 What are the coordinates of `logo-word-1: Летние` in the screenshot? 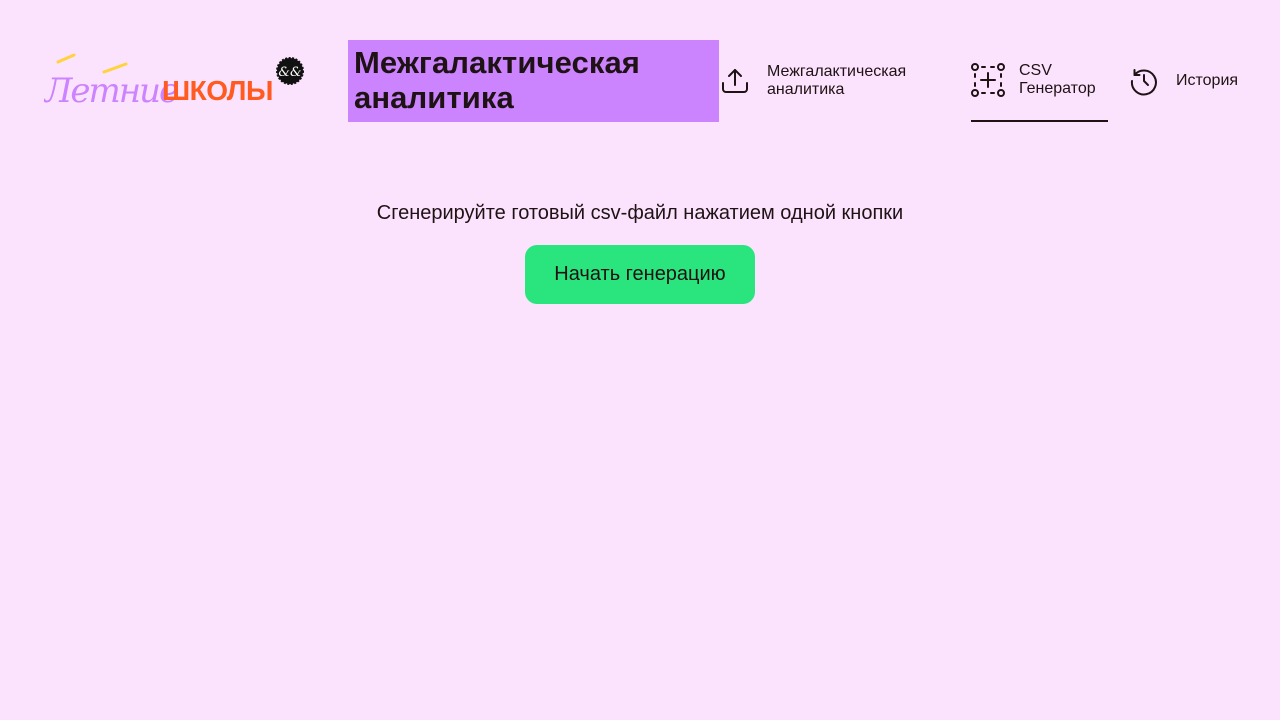 It's located at (111, 91).